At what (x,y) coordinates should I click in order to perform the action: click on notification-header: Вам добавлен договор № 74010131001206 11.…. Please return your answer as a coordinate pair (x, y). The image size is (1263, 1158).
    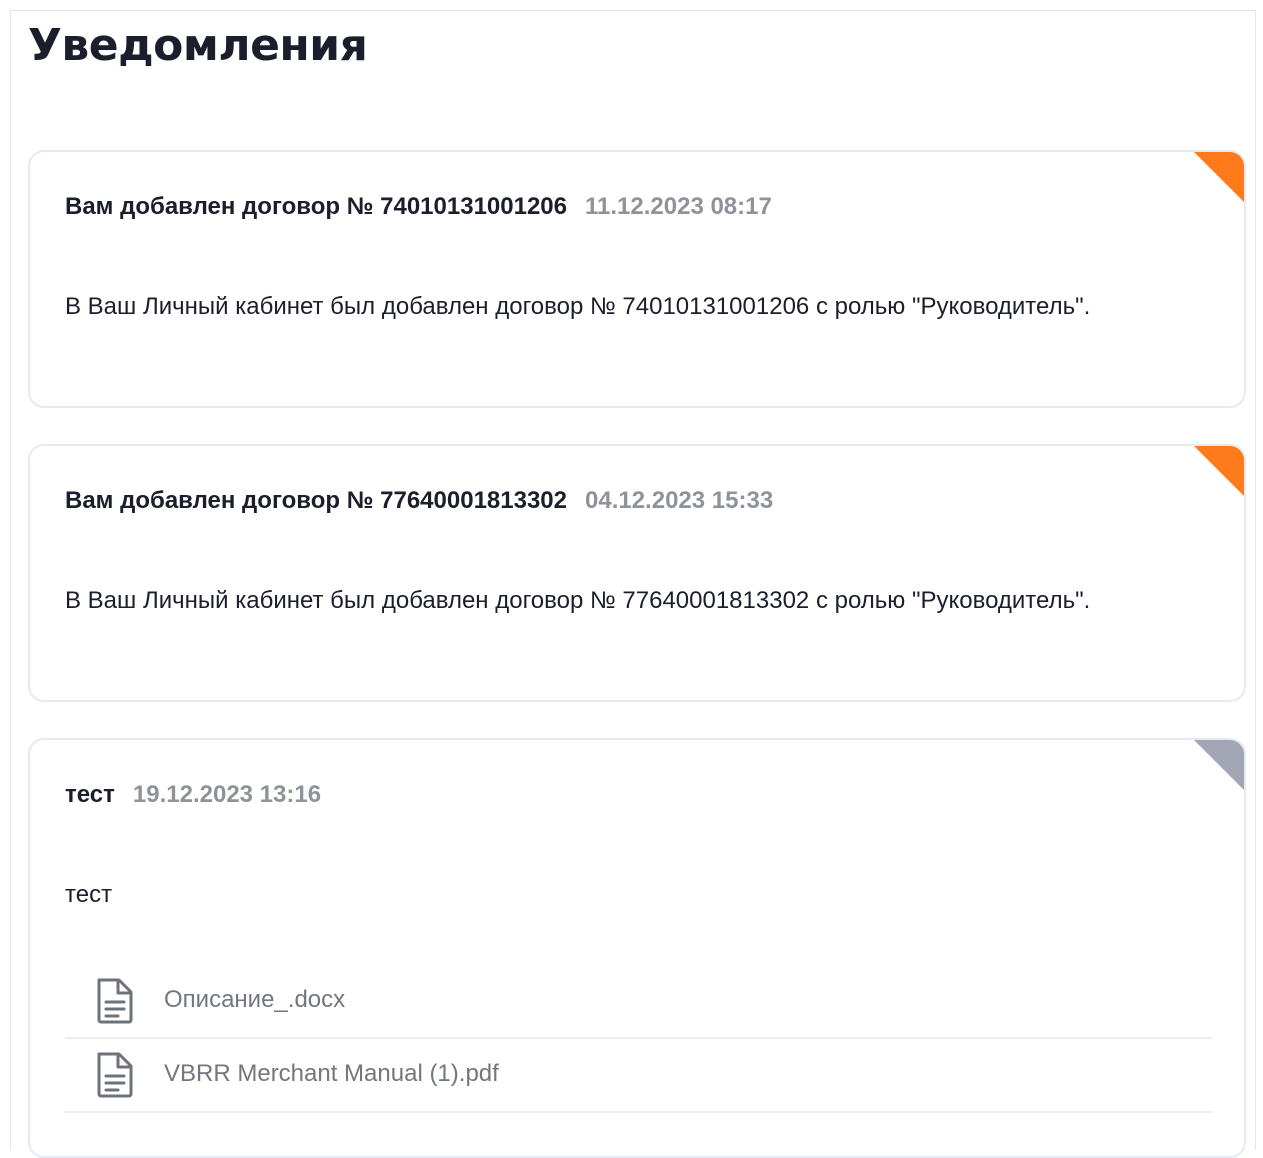
    Looking at the image, I should click on (418, 207).